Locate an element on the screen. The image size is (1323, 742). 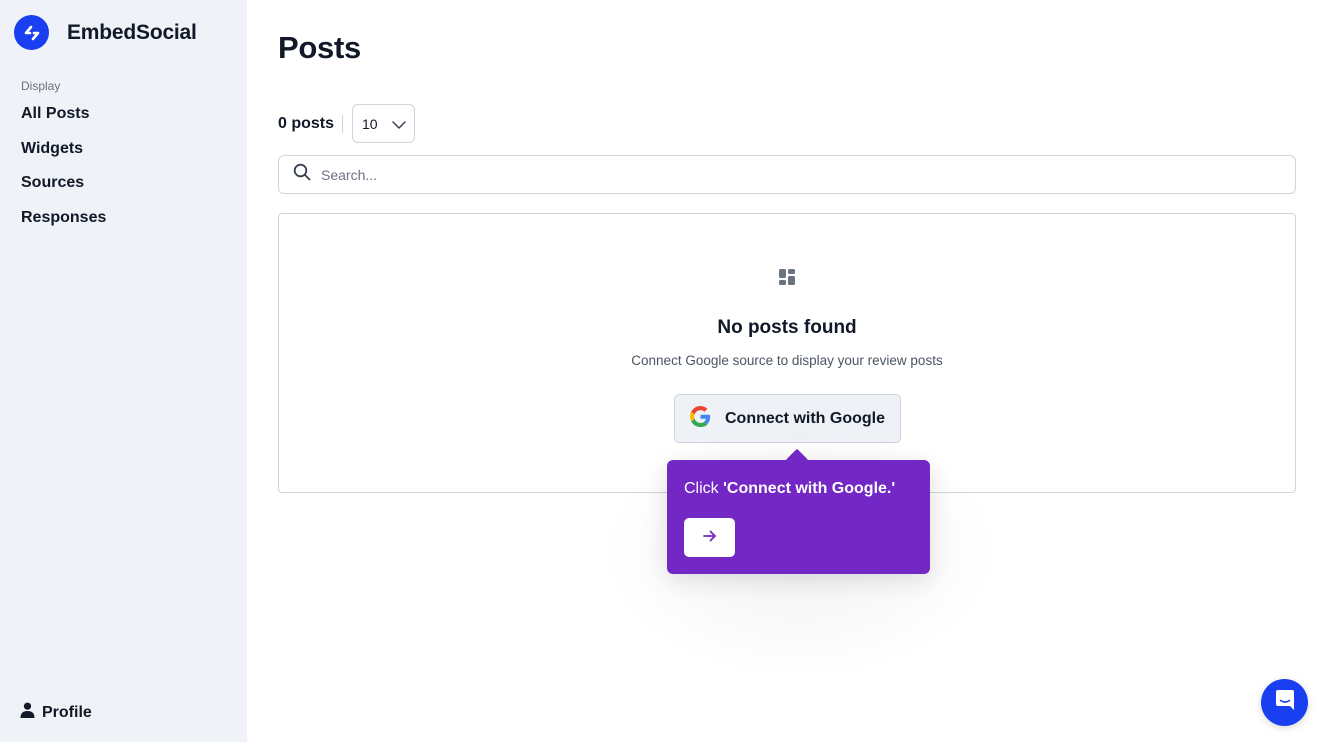
sidebar-section-label: Display is located at coordinates (41, 86).